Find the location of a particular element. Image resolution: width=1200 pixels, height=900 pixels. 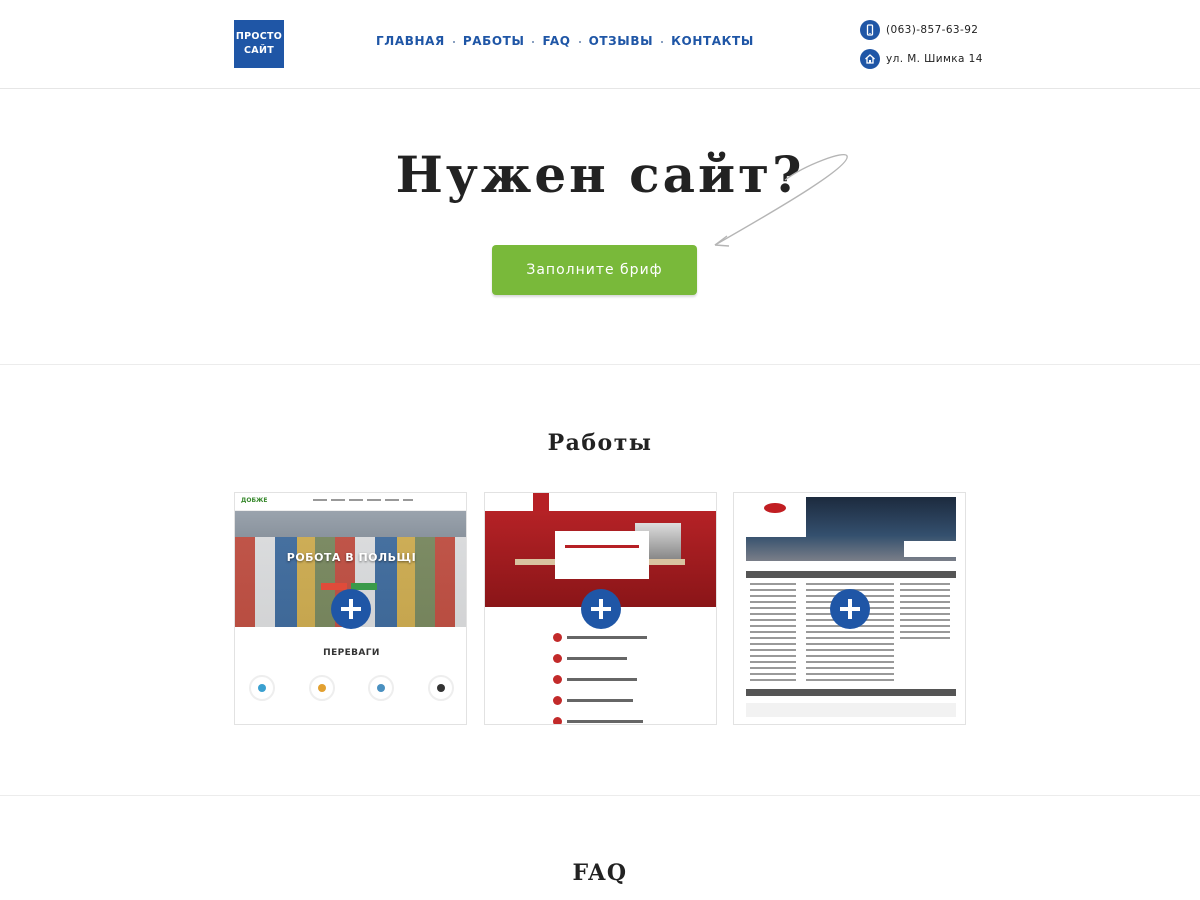

preview-footer is located at coordinates (851, 710).